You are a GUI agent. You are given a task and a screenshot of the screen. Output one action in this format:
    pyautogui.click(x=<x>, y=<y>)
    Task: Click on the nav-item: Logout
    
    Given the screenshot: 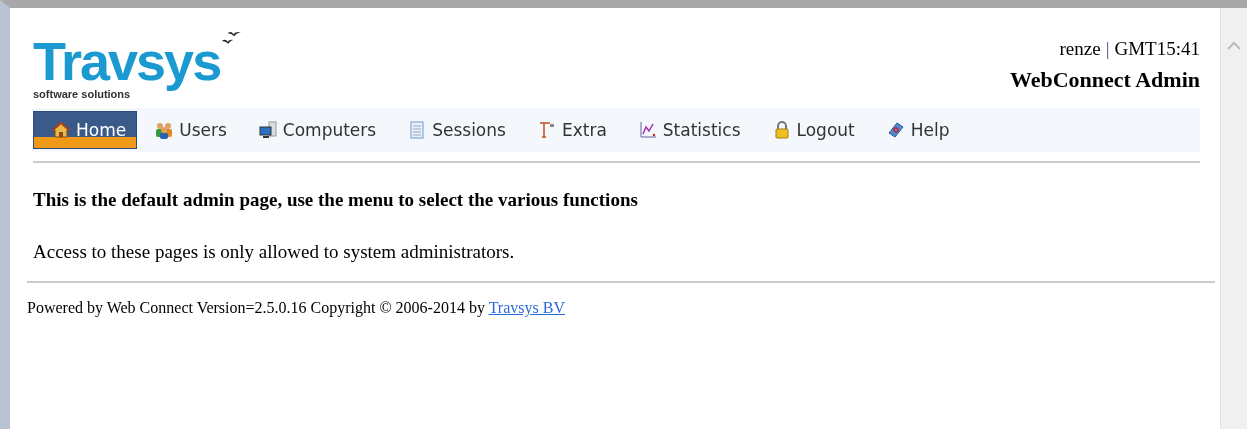 What is the action you would take?
    pyautogui.click(x=811, y=130)
    